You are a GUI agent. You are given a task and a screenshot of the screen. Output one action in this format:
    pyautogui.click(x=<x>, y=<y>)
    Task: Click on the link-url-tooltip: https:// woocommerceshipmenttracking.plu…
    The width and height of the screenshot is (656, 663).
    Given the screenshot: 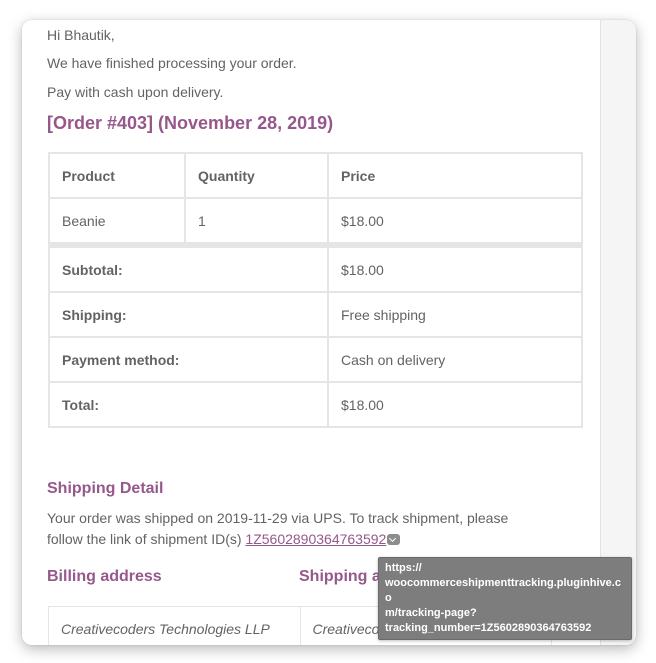 What is the action you would take?
    pyautogui.click(x=505, y=598)
    